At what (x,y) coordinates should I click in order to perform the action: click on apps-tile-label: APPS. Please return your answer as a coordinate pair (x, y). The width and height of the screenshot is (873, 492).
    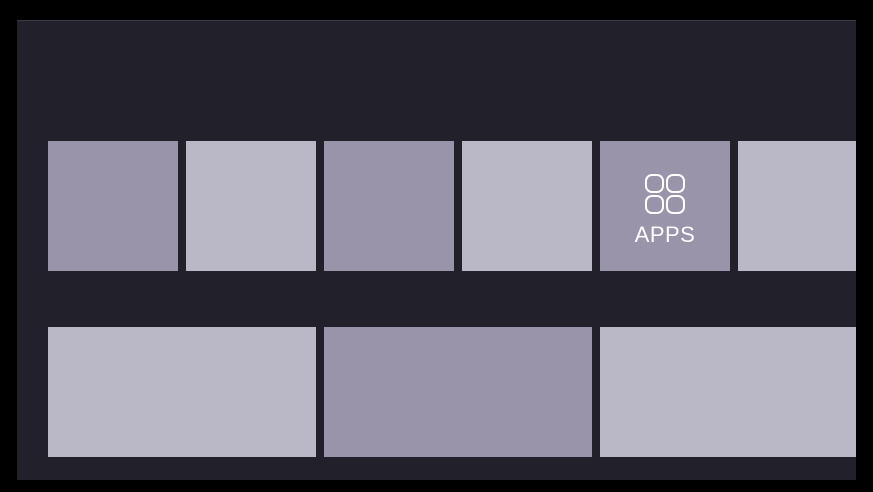
    Looking at the image, I should click on (665, 234).